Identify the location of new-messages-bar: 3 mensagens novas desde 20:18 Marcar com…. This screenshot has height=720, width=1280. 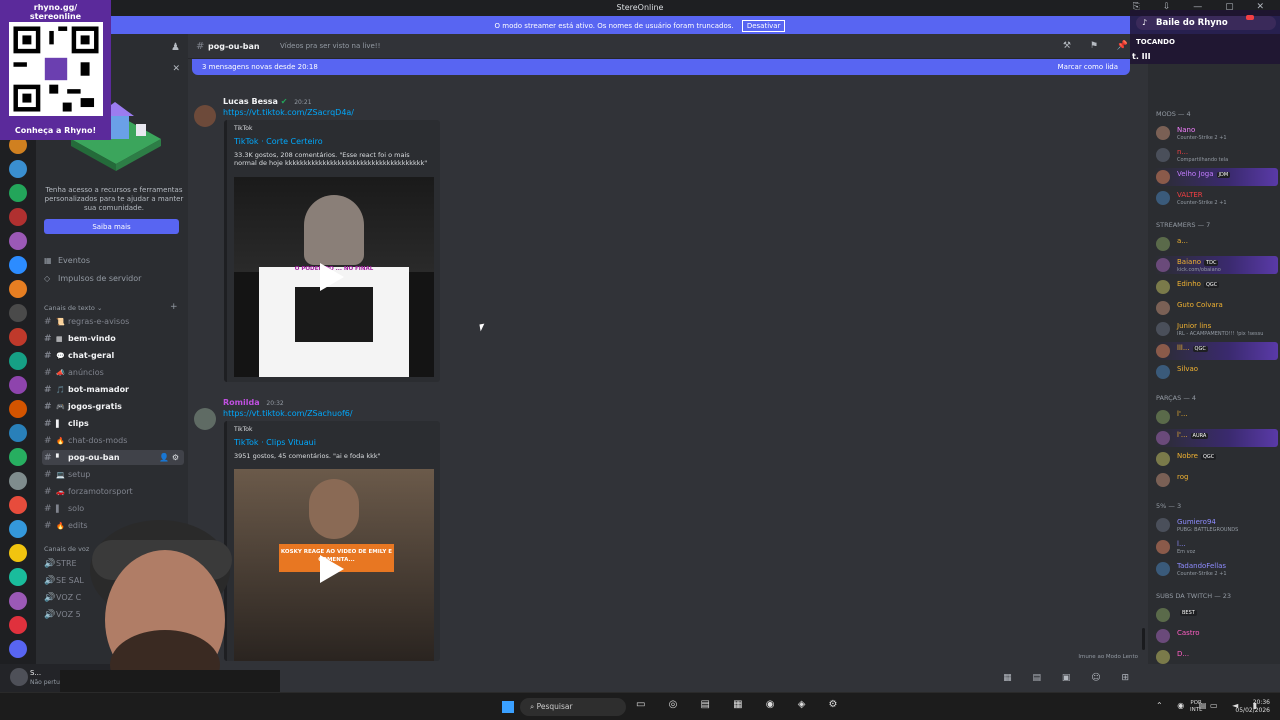
(661, 67).